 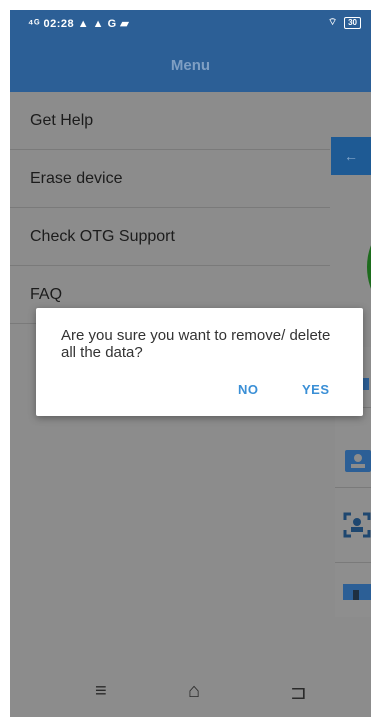 I want to click on back-arrow-icon: ←, so click(x=351, y=156).